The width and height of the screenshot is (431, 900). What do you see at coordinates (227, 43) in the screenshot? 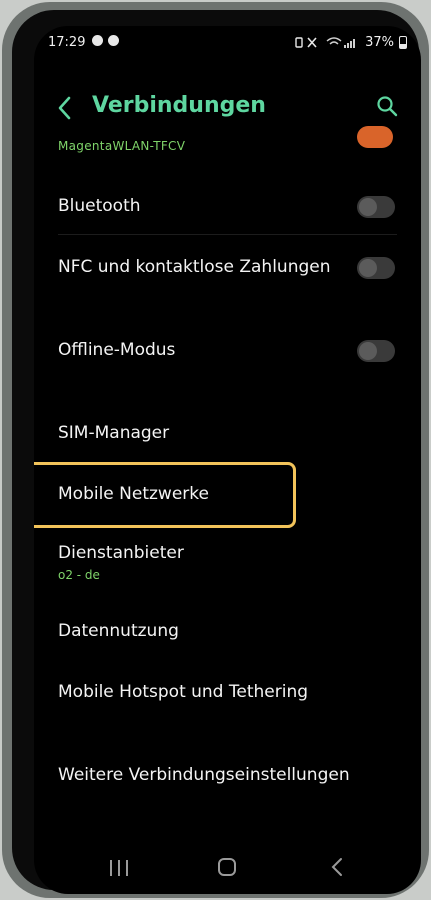
I see `status-bar: 17:29 37%` at bounding box center [227, 43].